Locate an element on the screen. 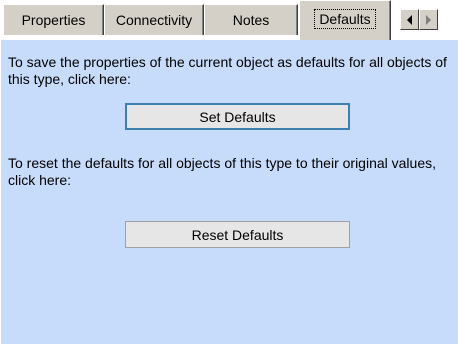 This screenshot has height=344, width=458. scroll-right-button is located at coordinates (428, 19).